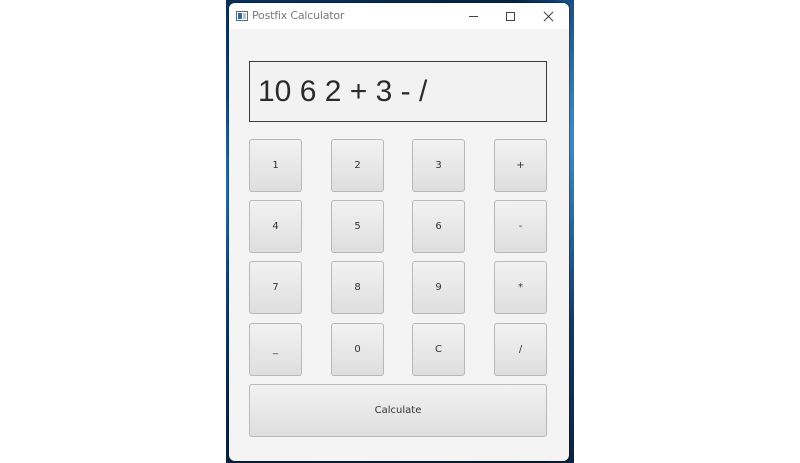 The height and width of the screenshot is (463, 800). Describe the element at coordinates (520, 349) in the screenshot. I see `key-divide: /` at that location.